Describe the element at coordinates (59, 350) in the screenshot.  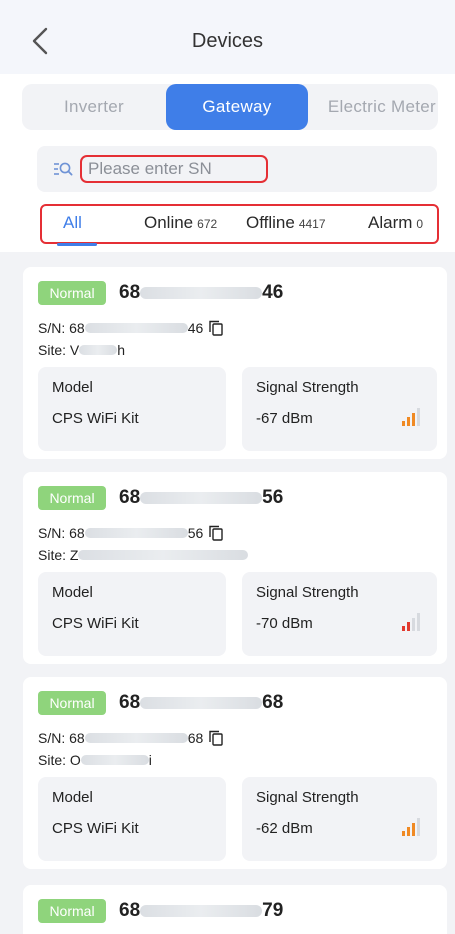
I see `site-prefix: Site: V` at that location.